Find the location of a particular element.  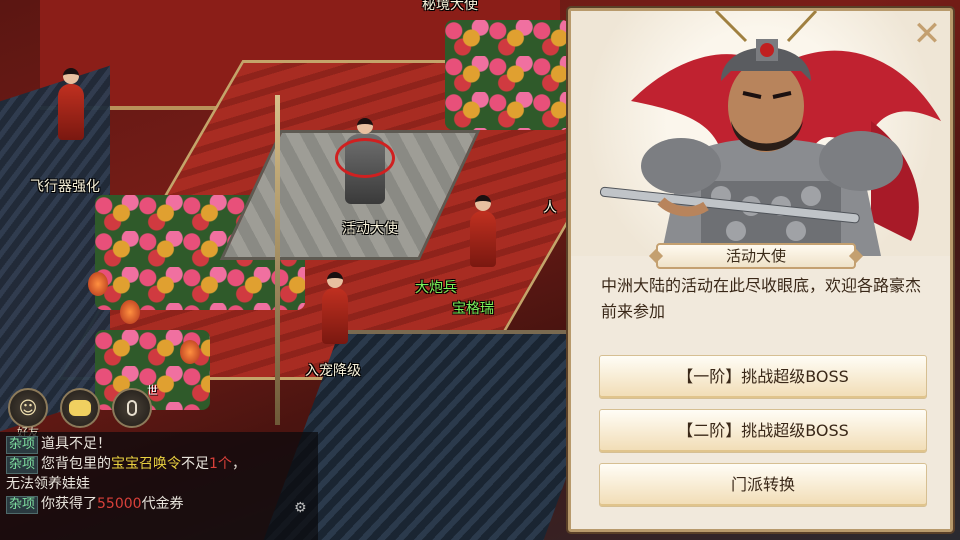

chat-text: 不足 is located at coordinates (195, 464).